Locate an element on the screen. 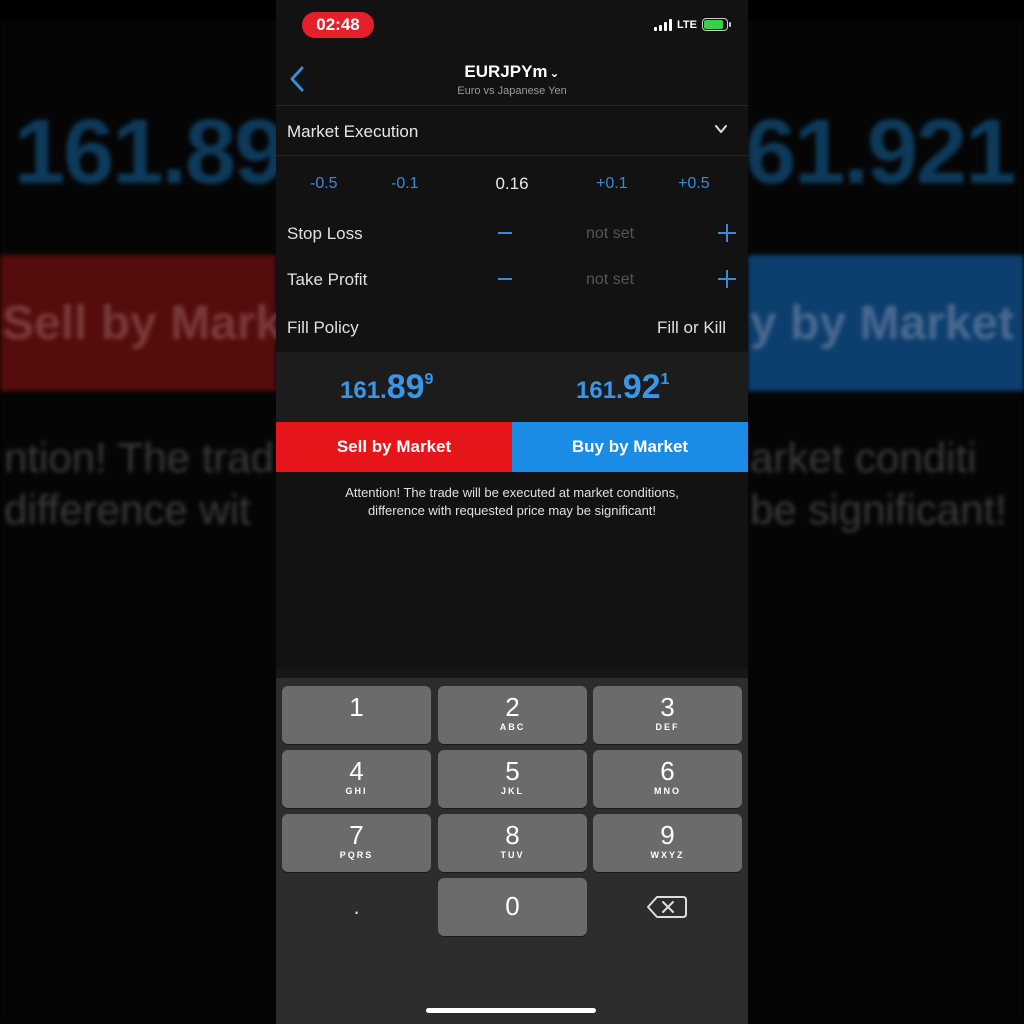 This screenshot has width=1024, height=1024. bg-sell-text: Sell by Mark is located at coordinates (142, 323).